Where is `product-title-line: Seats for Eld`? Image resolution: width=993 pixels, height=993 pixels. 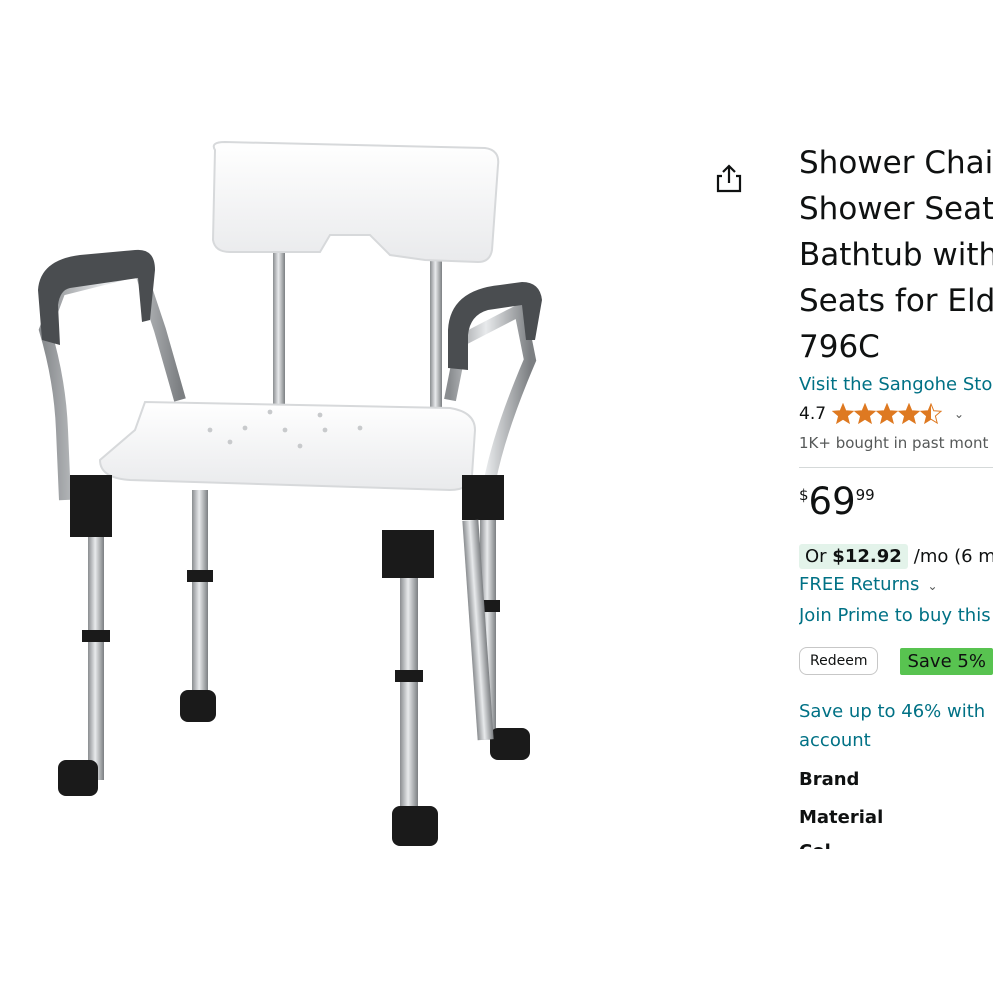
product-title-line: Seats for Eld is located at coordinates (896, 301).